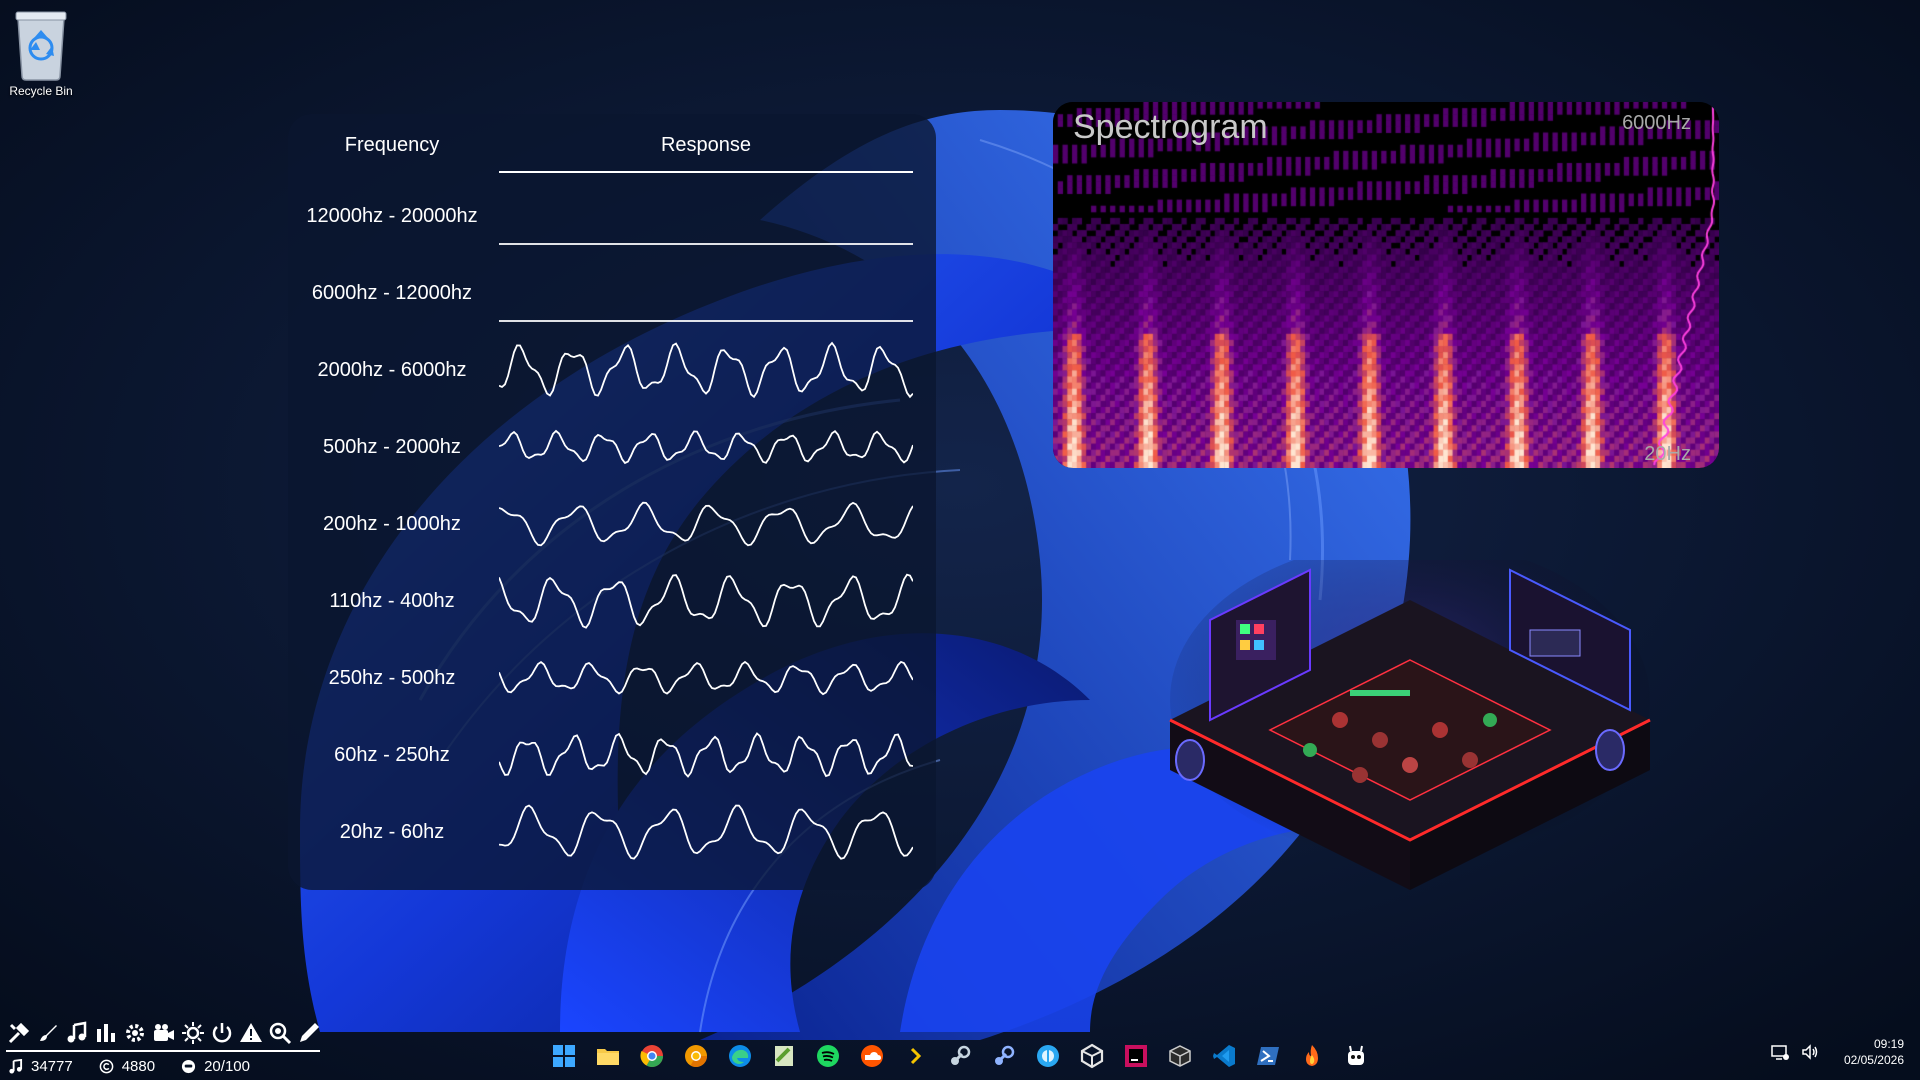 The width and height of the screenshot is (1920, 1080). What do you see at coordinates (1667, 454) in the screenshot?
I see `spectrogram-min-frequency: 20Hz` at bounding box center [1667, 454].